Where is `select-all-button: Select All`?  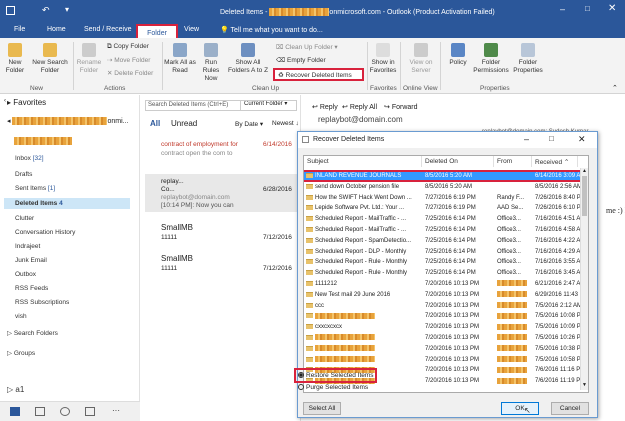 select-all-button: Select All is located at coordinates (322, 408).